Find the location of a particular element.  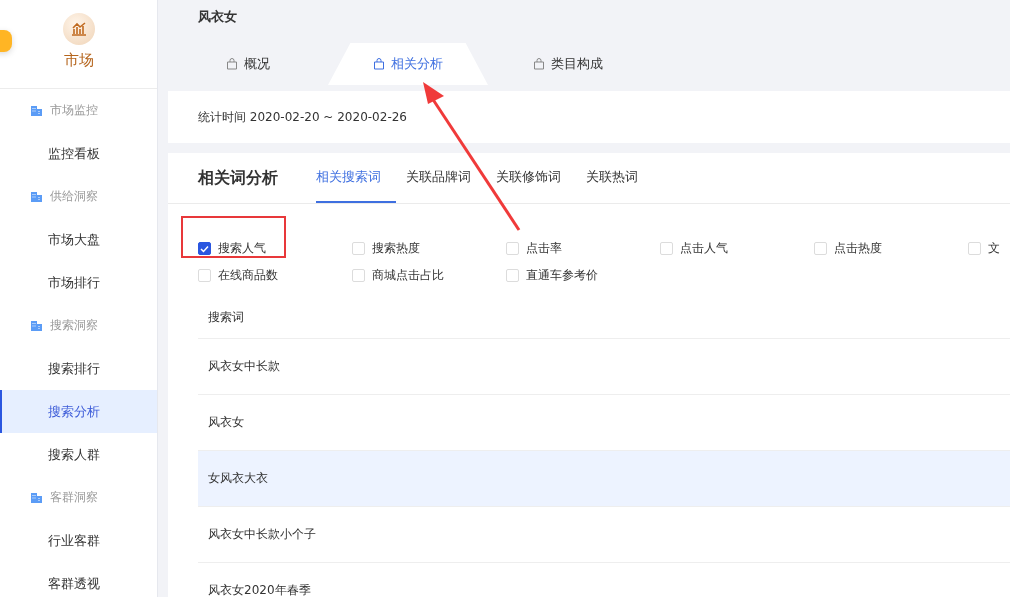

sidebar-item: 市场大盘 is located at coordinates (78, 239).